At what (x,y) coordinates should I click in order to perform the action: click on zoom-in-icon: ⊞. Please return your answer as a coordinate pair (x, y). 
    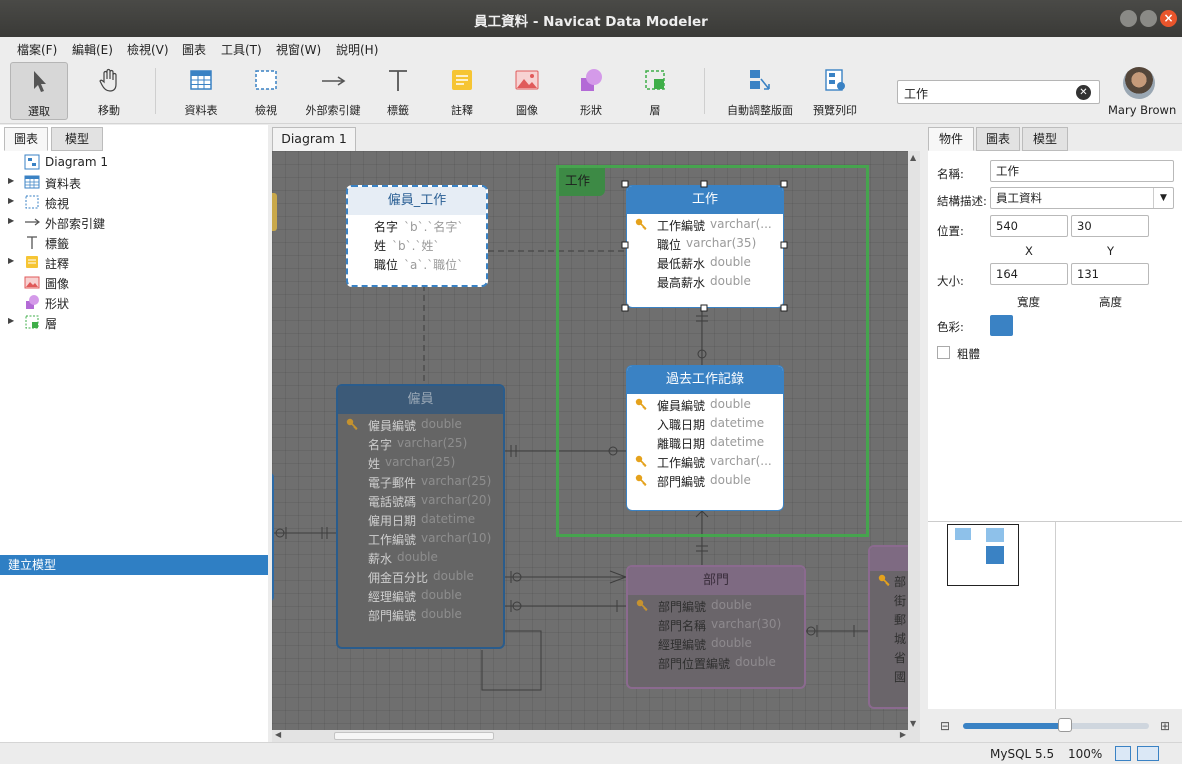
    Looking at the image, I should click on (1165, 726).